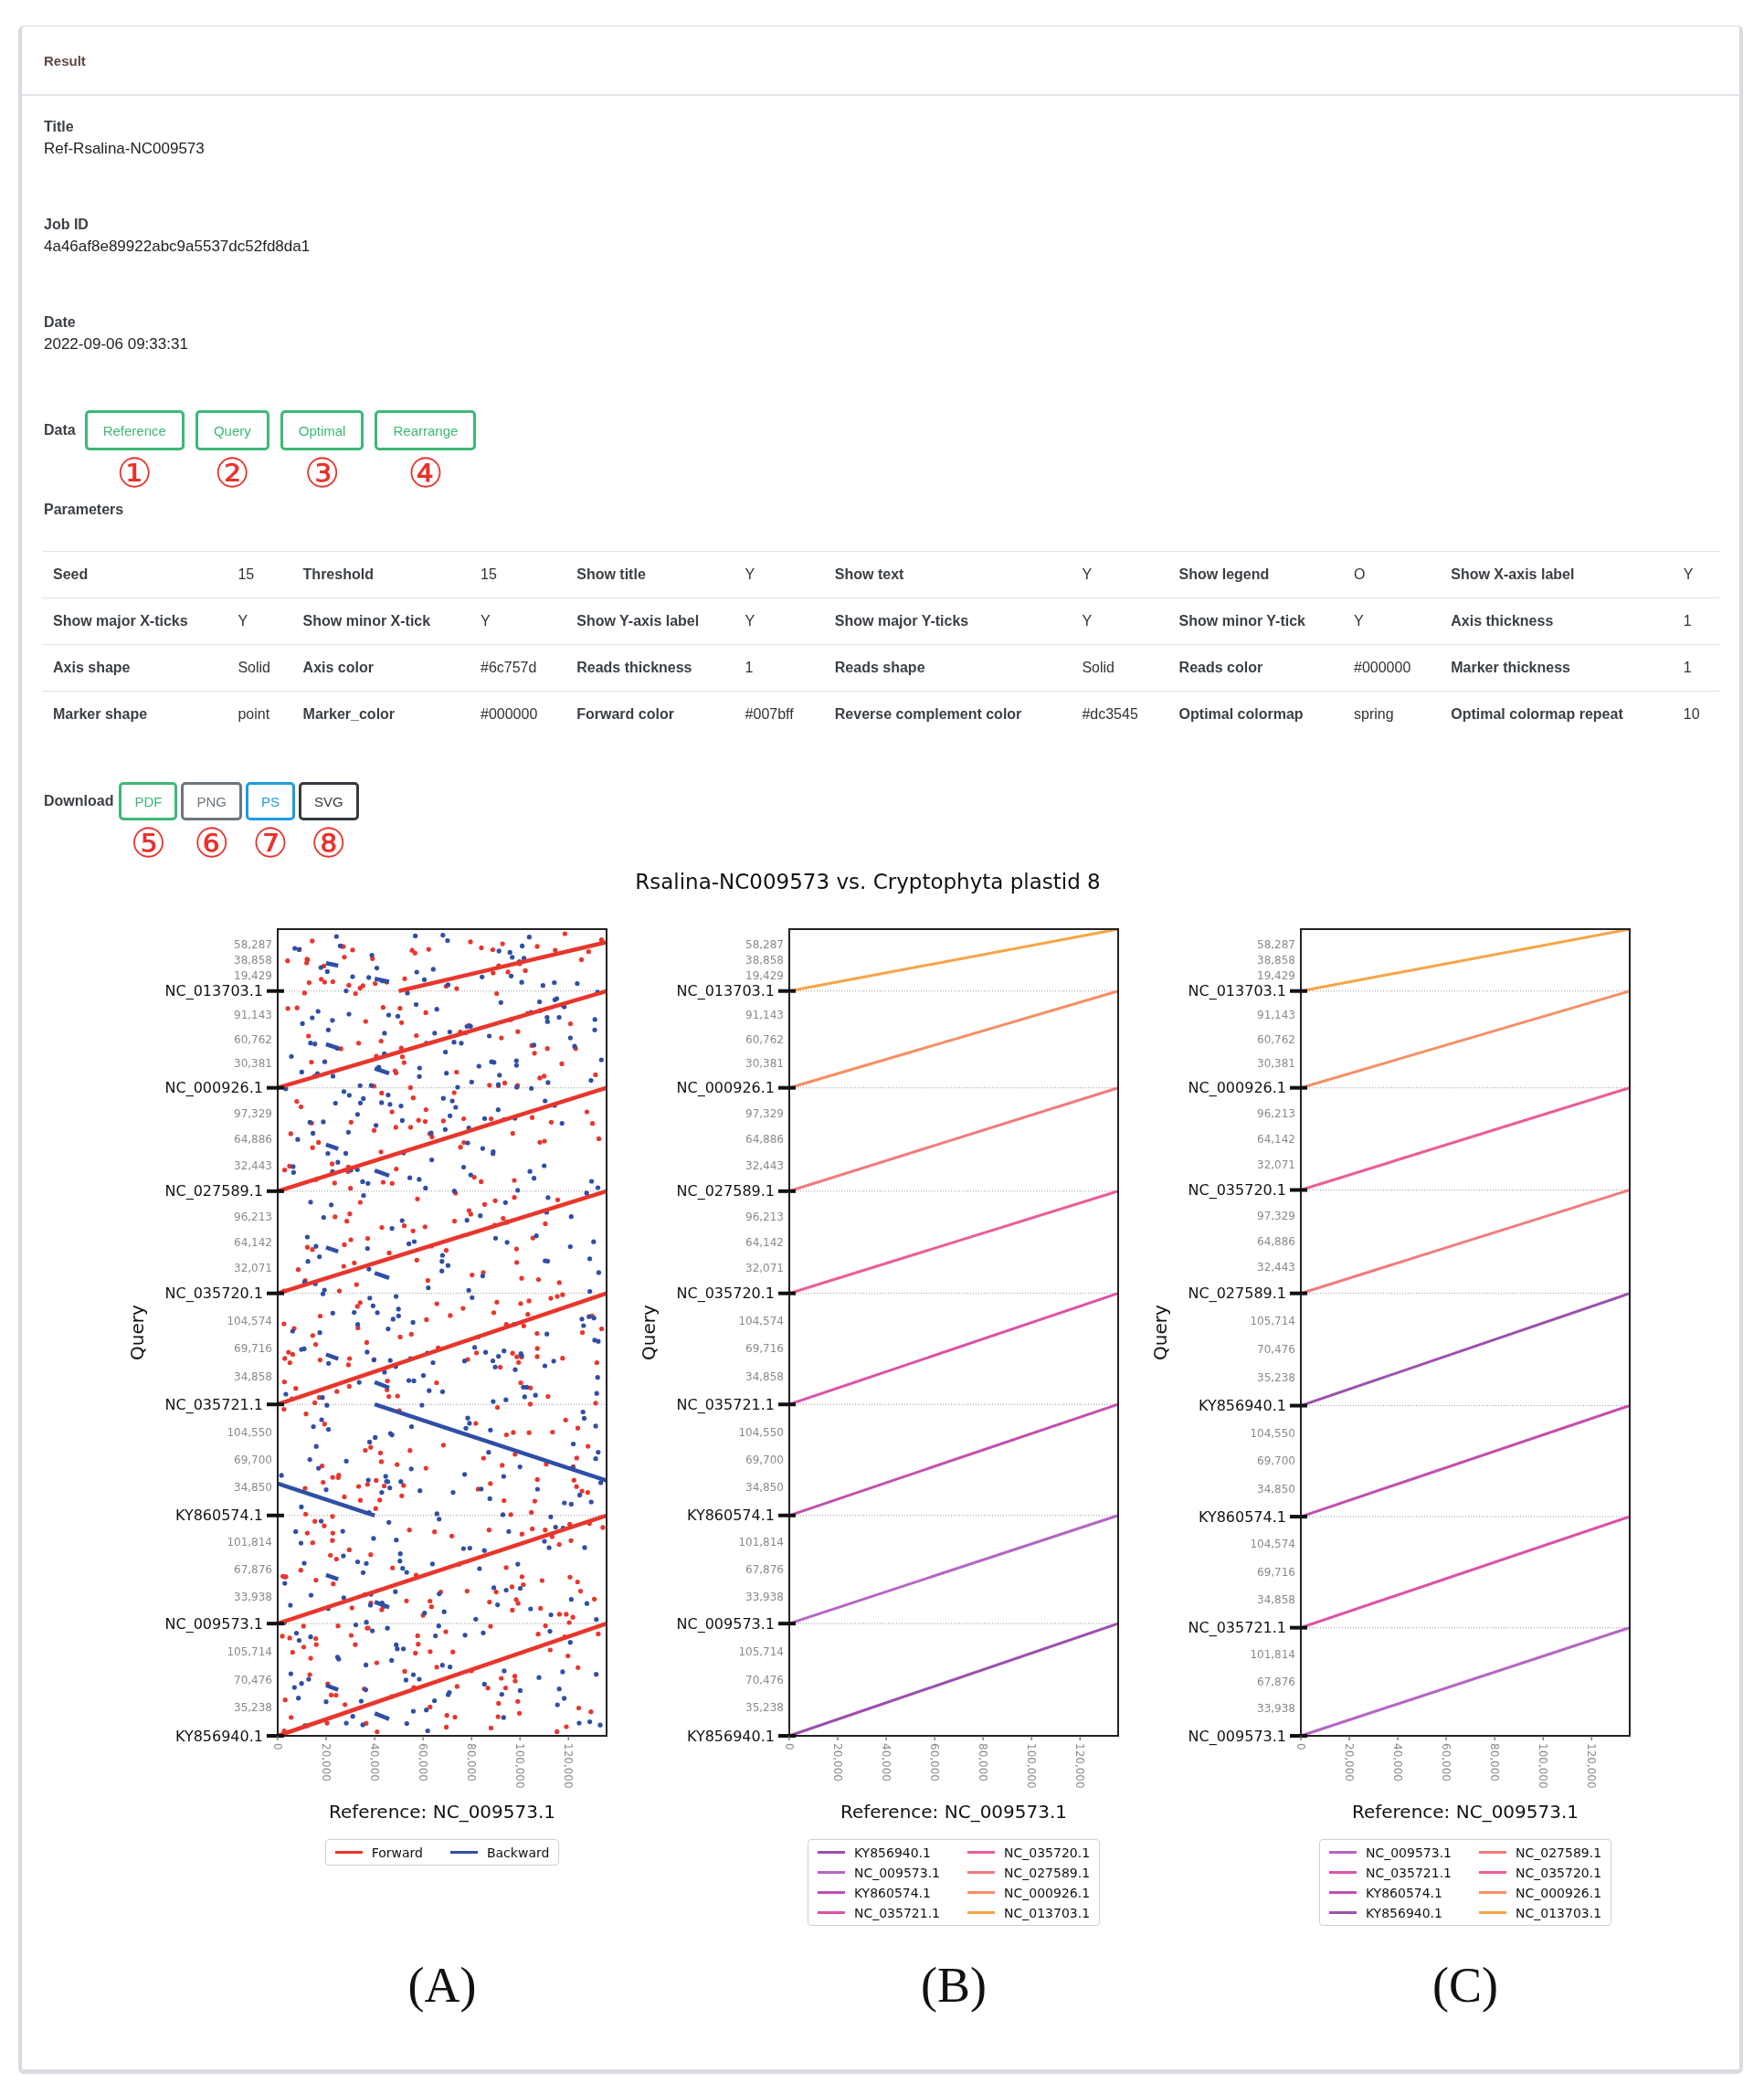 This screenshot has height=2083, width=1764. I want to click on parameter-name: Optimal colormap repeat, so click(1537, 714).